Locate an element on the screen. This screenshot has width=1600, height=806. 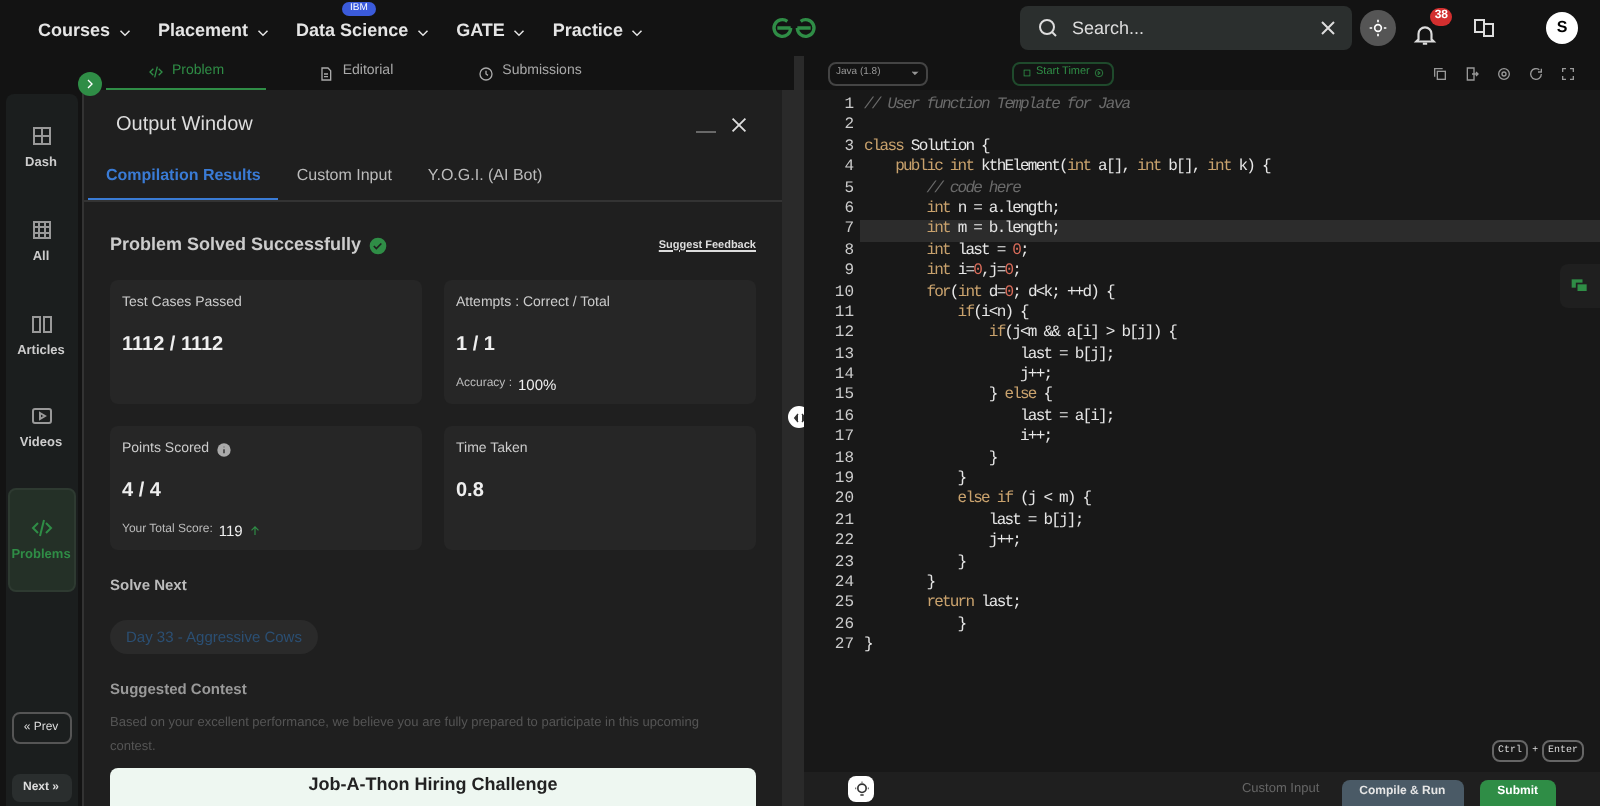
line-number: 15 is located at coordinates (844, 395).